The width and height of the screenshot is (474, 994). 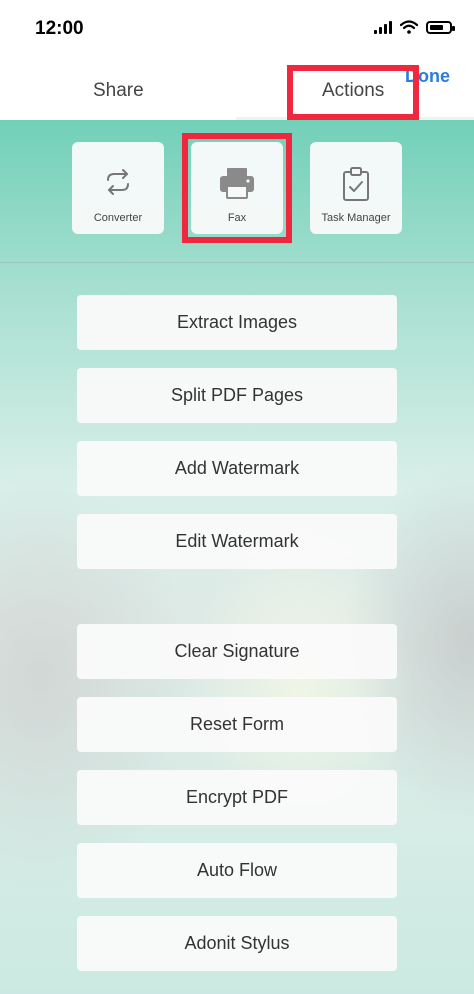 I want to click on task-manager-tile: Task Manager, so click(x=356, y=188).